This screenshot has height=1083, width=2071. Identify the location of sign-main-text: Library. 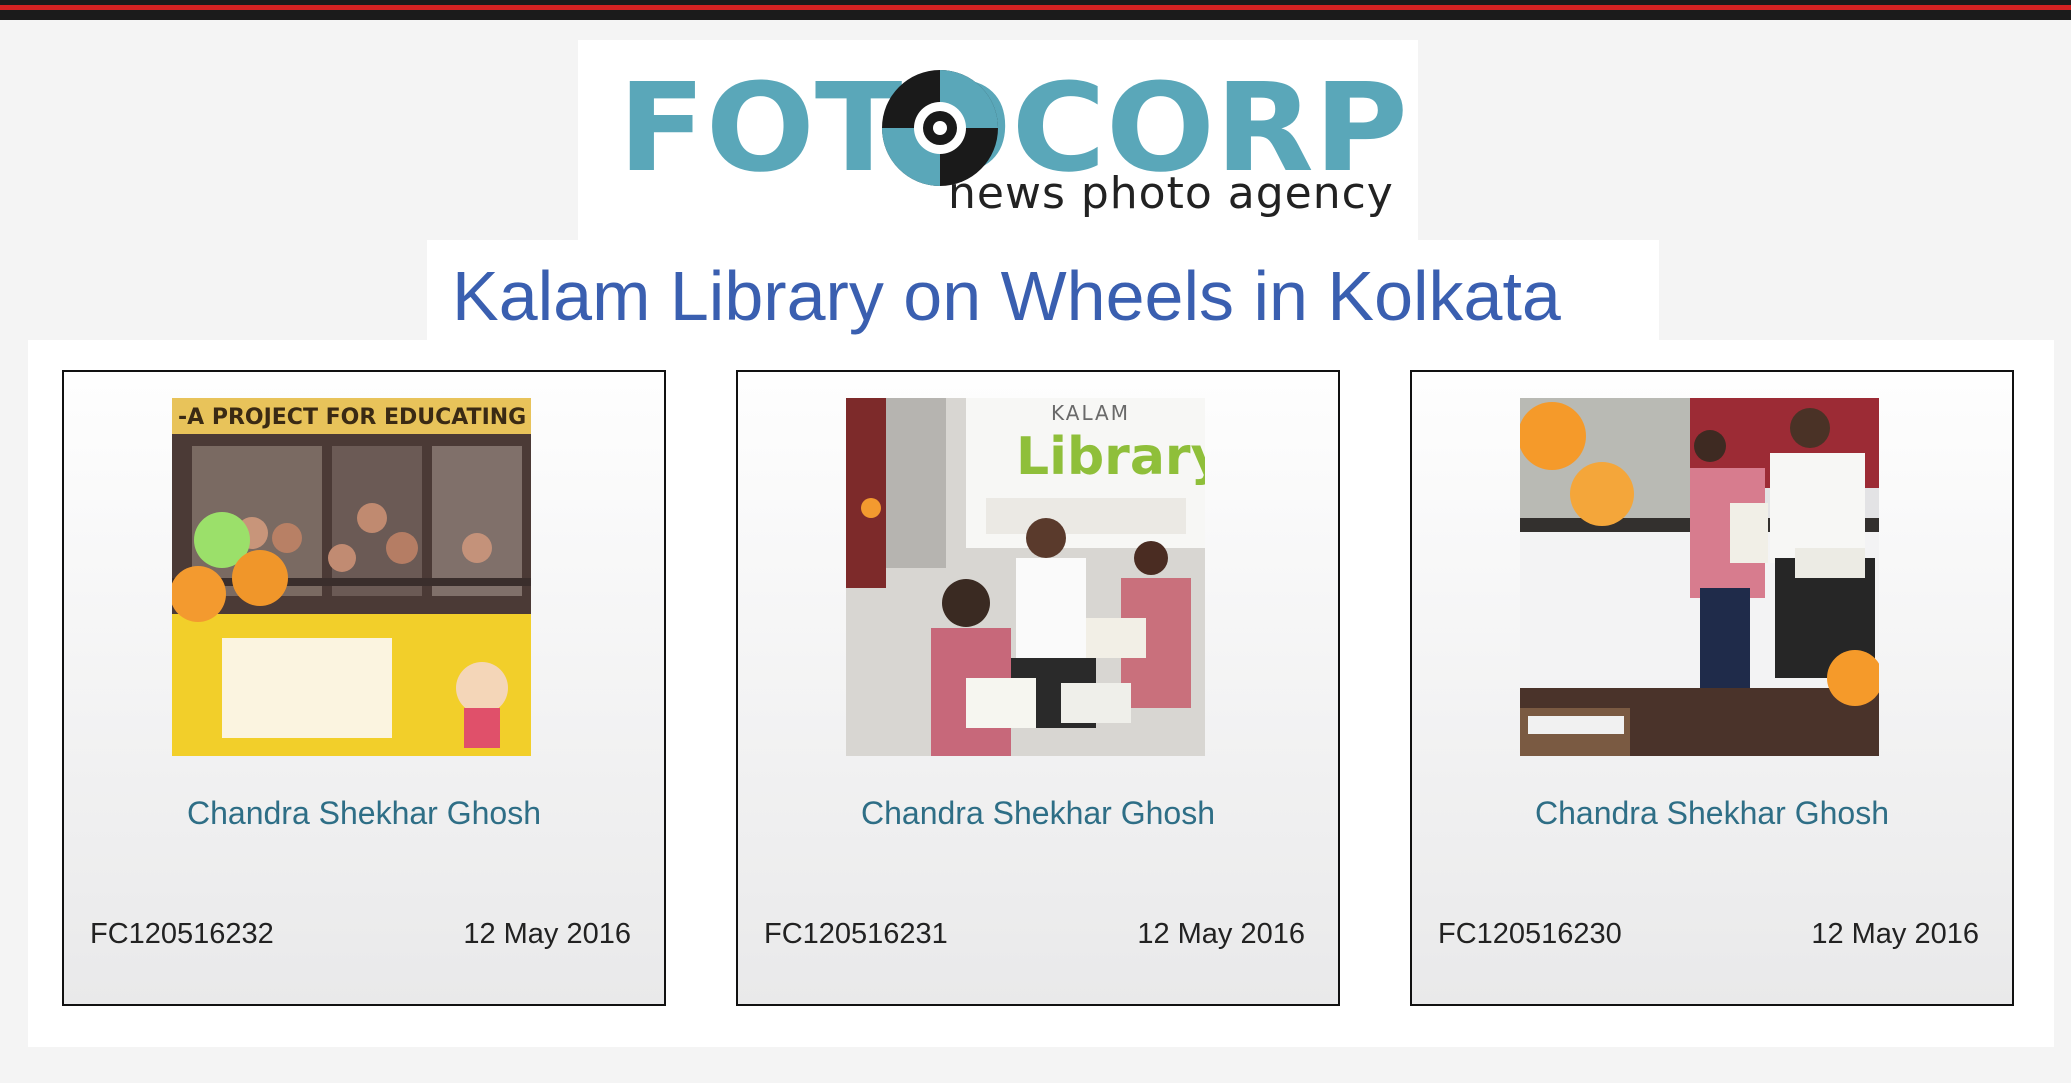
(1110, 457).